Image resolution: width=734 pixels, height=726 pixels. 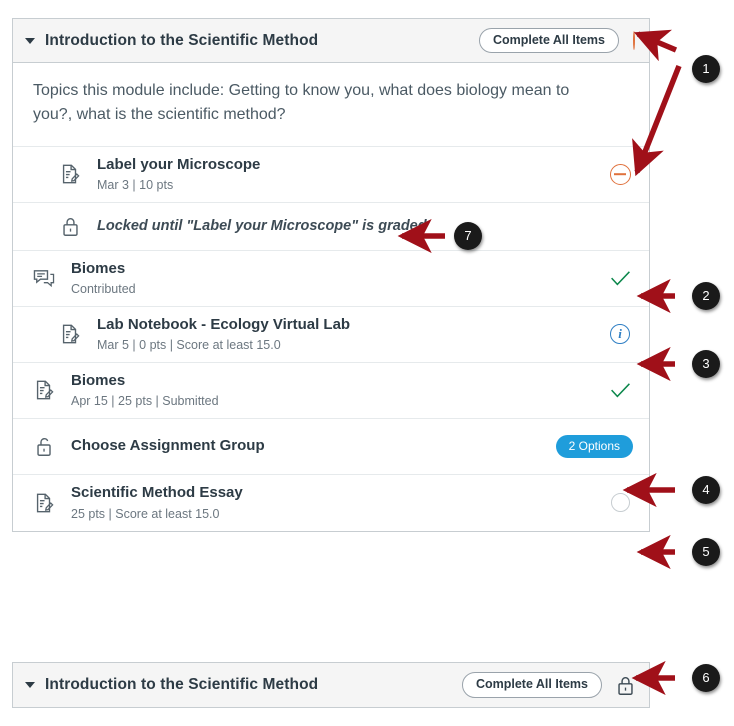 I want to click on callout-badge-1: 1, so click(x=706, y=69).